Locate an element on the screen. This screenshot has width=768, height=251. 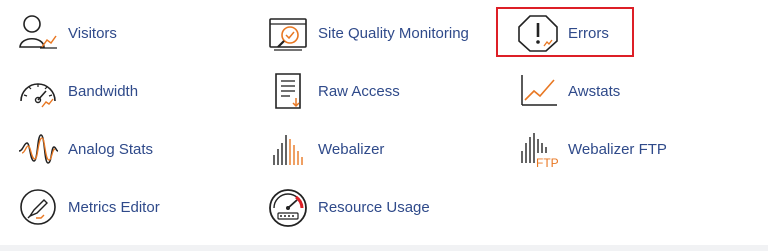
metrics-editor-link: Metrics Editor is located at coordinates (87, 207).